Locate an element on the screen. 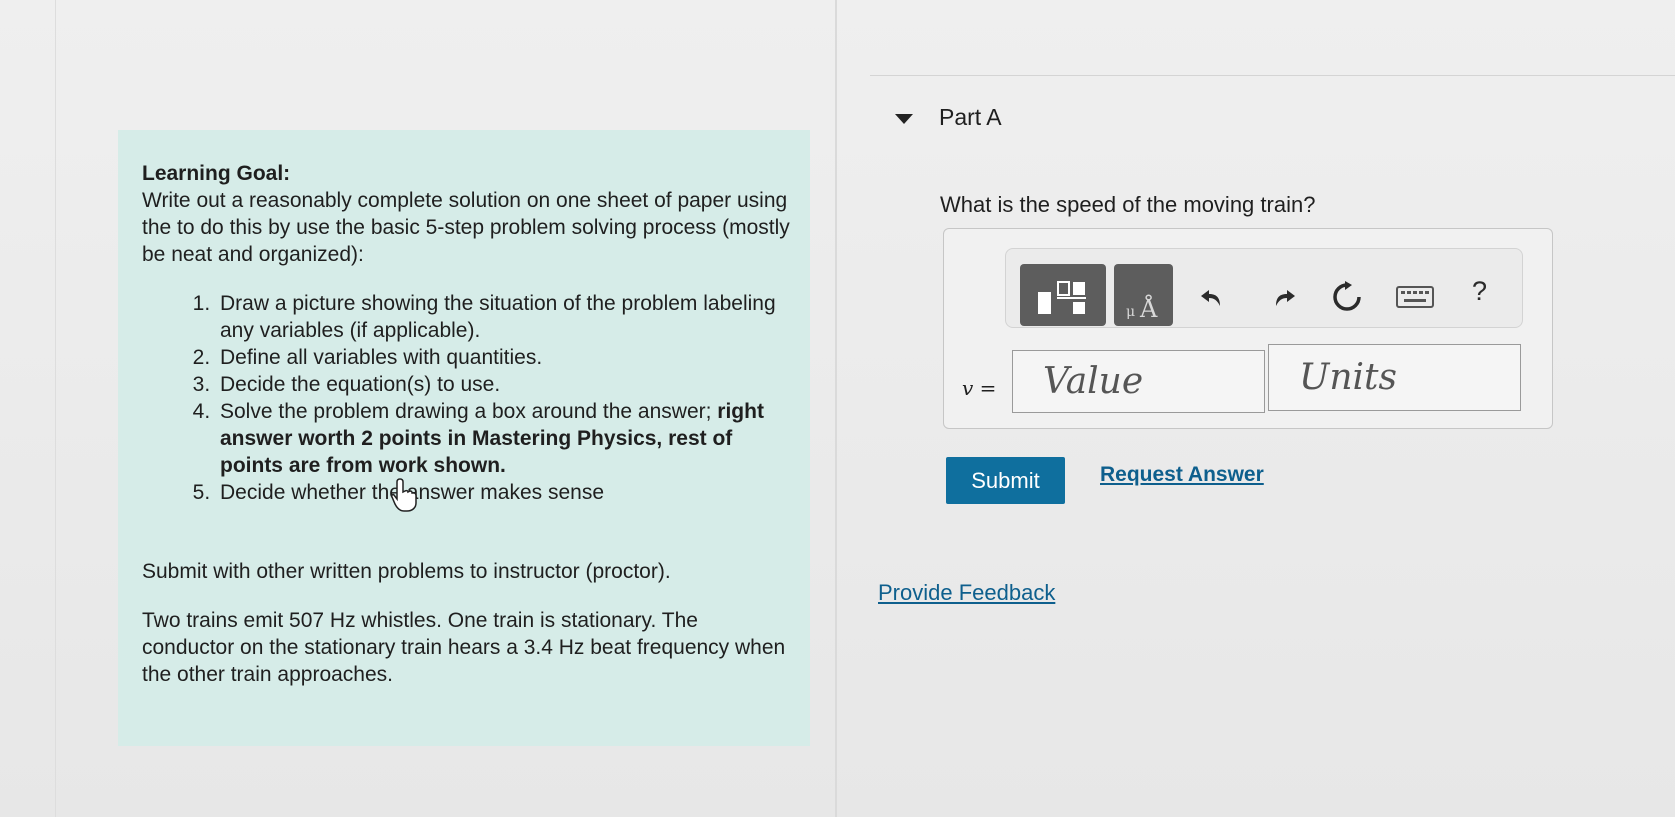  learning-goal-title: Learning Goal: is located at coordinates (216, 173).